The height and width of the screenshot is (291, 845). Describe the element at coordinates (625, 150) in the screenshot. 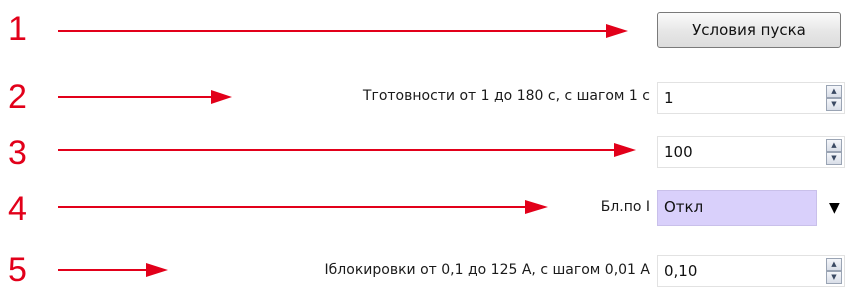

I see `arrow-3-head` at that location.